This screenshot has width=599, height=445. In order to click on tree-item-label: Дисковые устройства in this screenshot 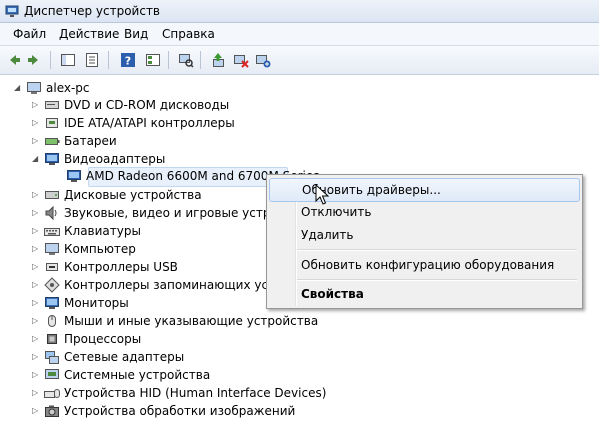, I will do `click(133, 195)`.